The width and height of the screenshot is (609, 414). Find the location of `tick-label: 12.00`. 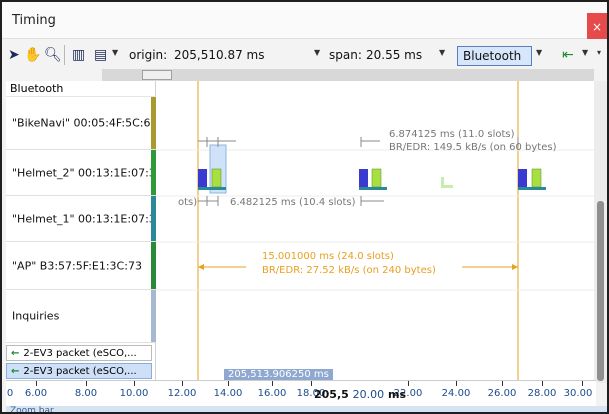

tick-label: 12.00 is located at coordinates (182, 393).